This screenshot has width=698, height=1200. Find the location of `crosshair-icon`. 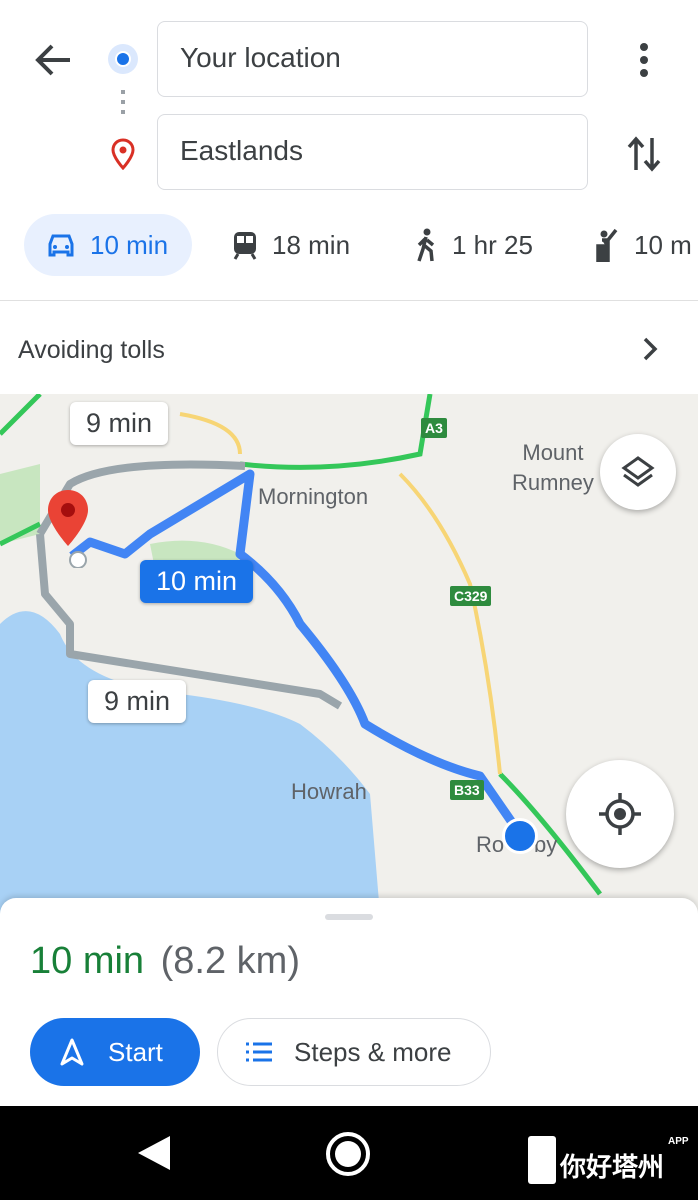

crosshair-icon is located at coordinates (620, 814).